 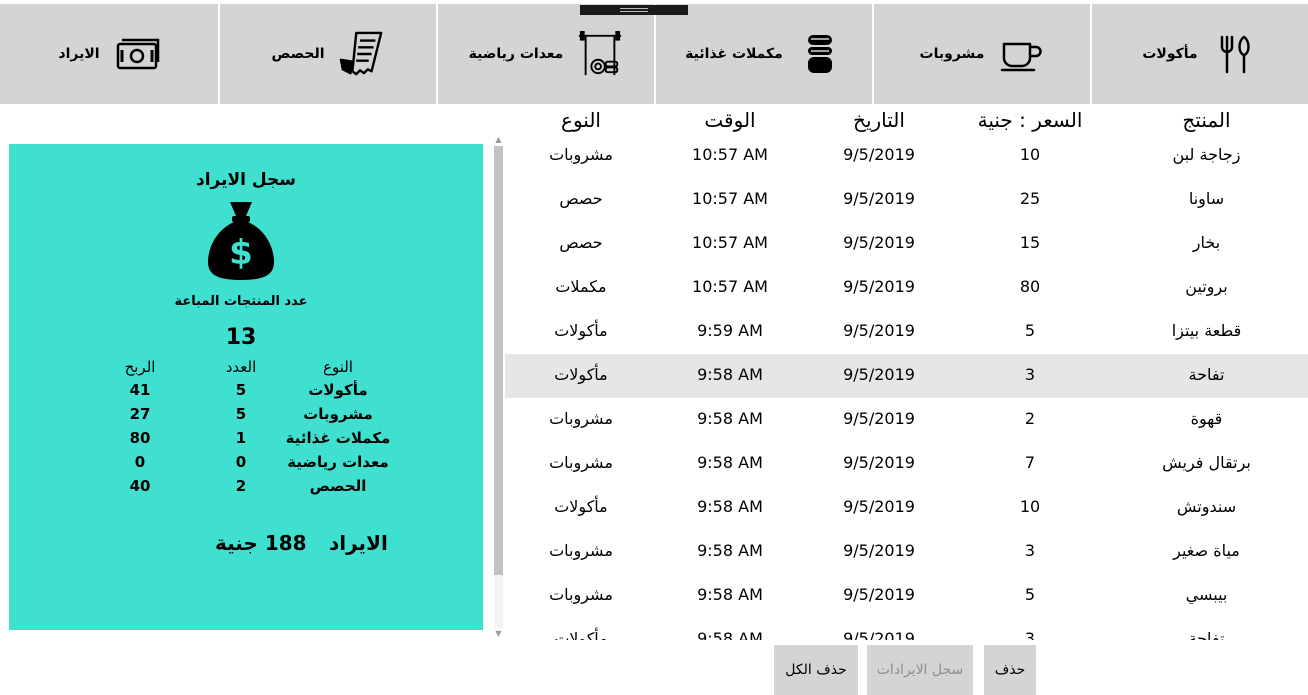 What do you see at coordinates (1206, 550) in the screenshot?
I see `cell-product: مياة صغير` at bounding box center [1206, 550].